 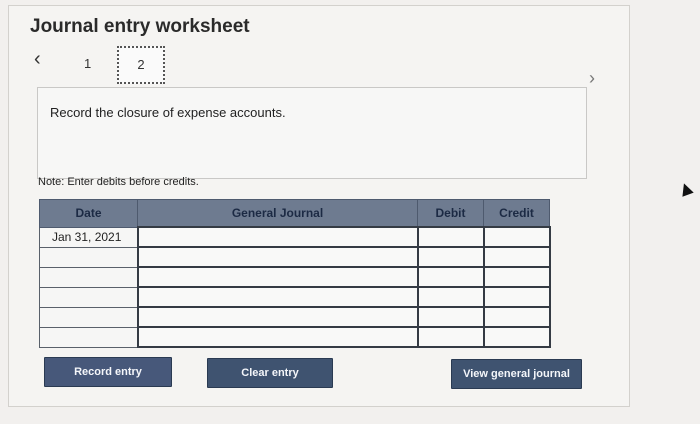 What do you see at coordinates (37, 59) in the screenshot?
I see `chevron-left-icon: ‹` at bounding box center [37, 59].